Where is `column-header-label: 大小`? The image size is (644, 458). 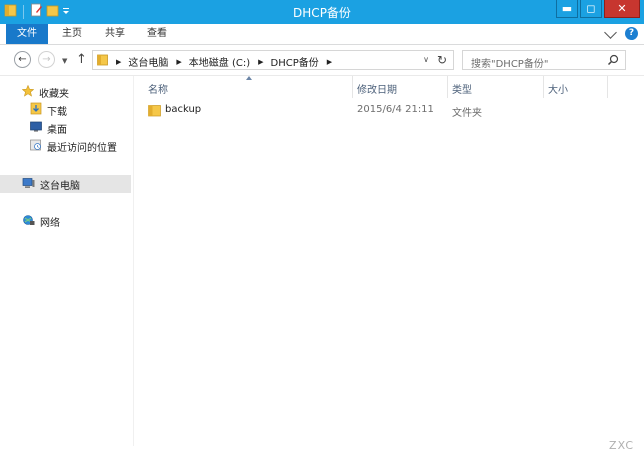
column-header-label: 大小 is located at coordinates (558, 90).